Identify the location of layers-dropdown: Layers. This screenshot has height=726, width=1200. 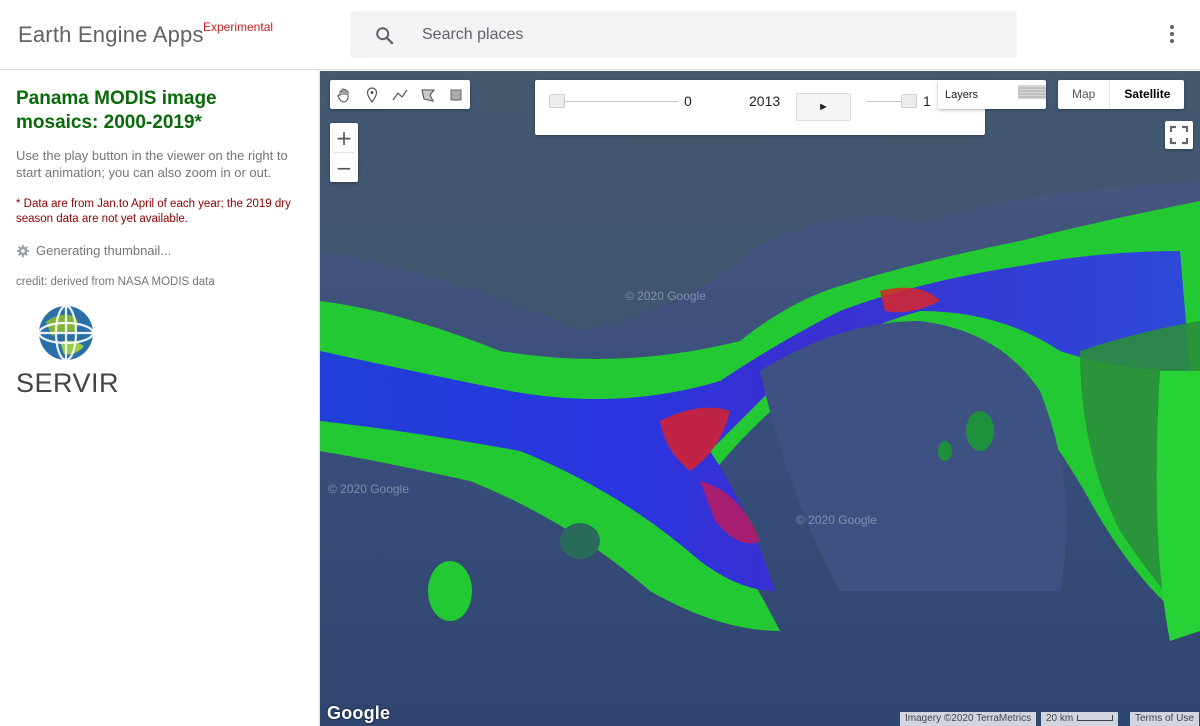
(992, 94).